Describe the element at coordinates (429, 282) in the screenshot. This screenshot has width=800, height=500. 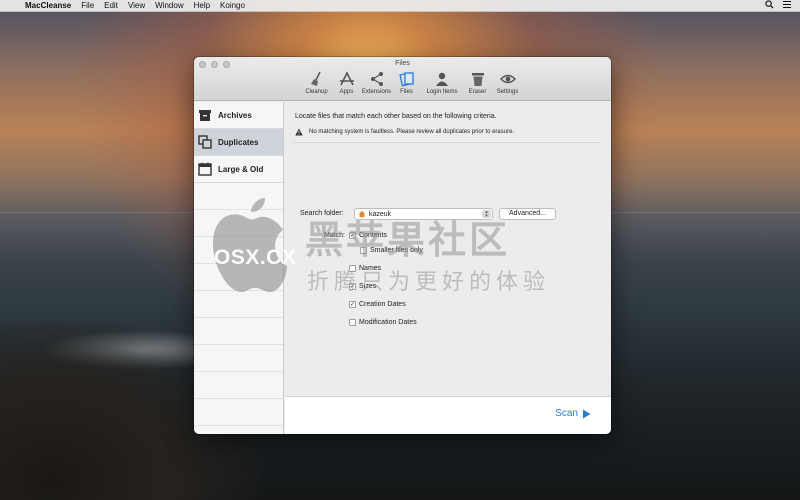
I see `watermark-subtitle: 折腾只为更好的体验` at that location.